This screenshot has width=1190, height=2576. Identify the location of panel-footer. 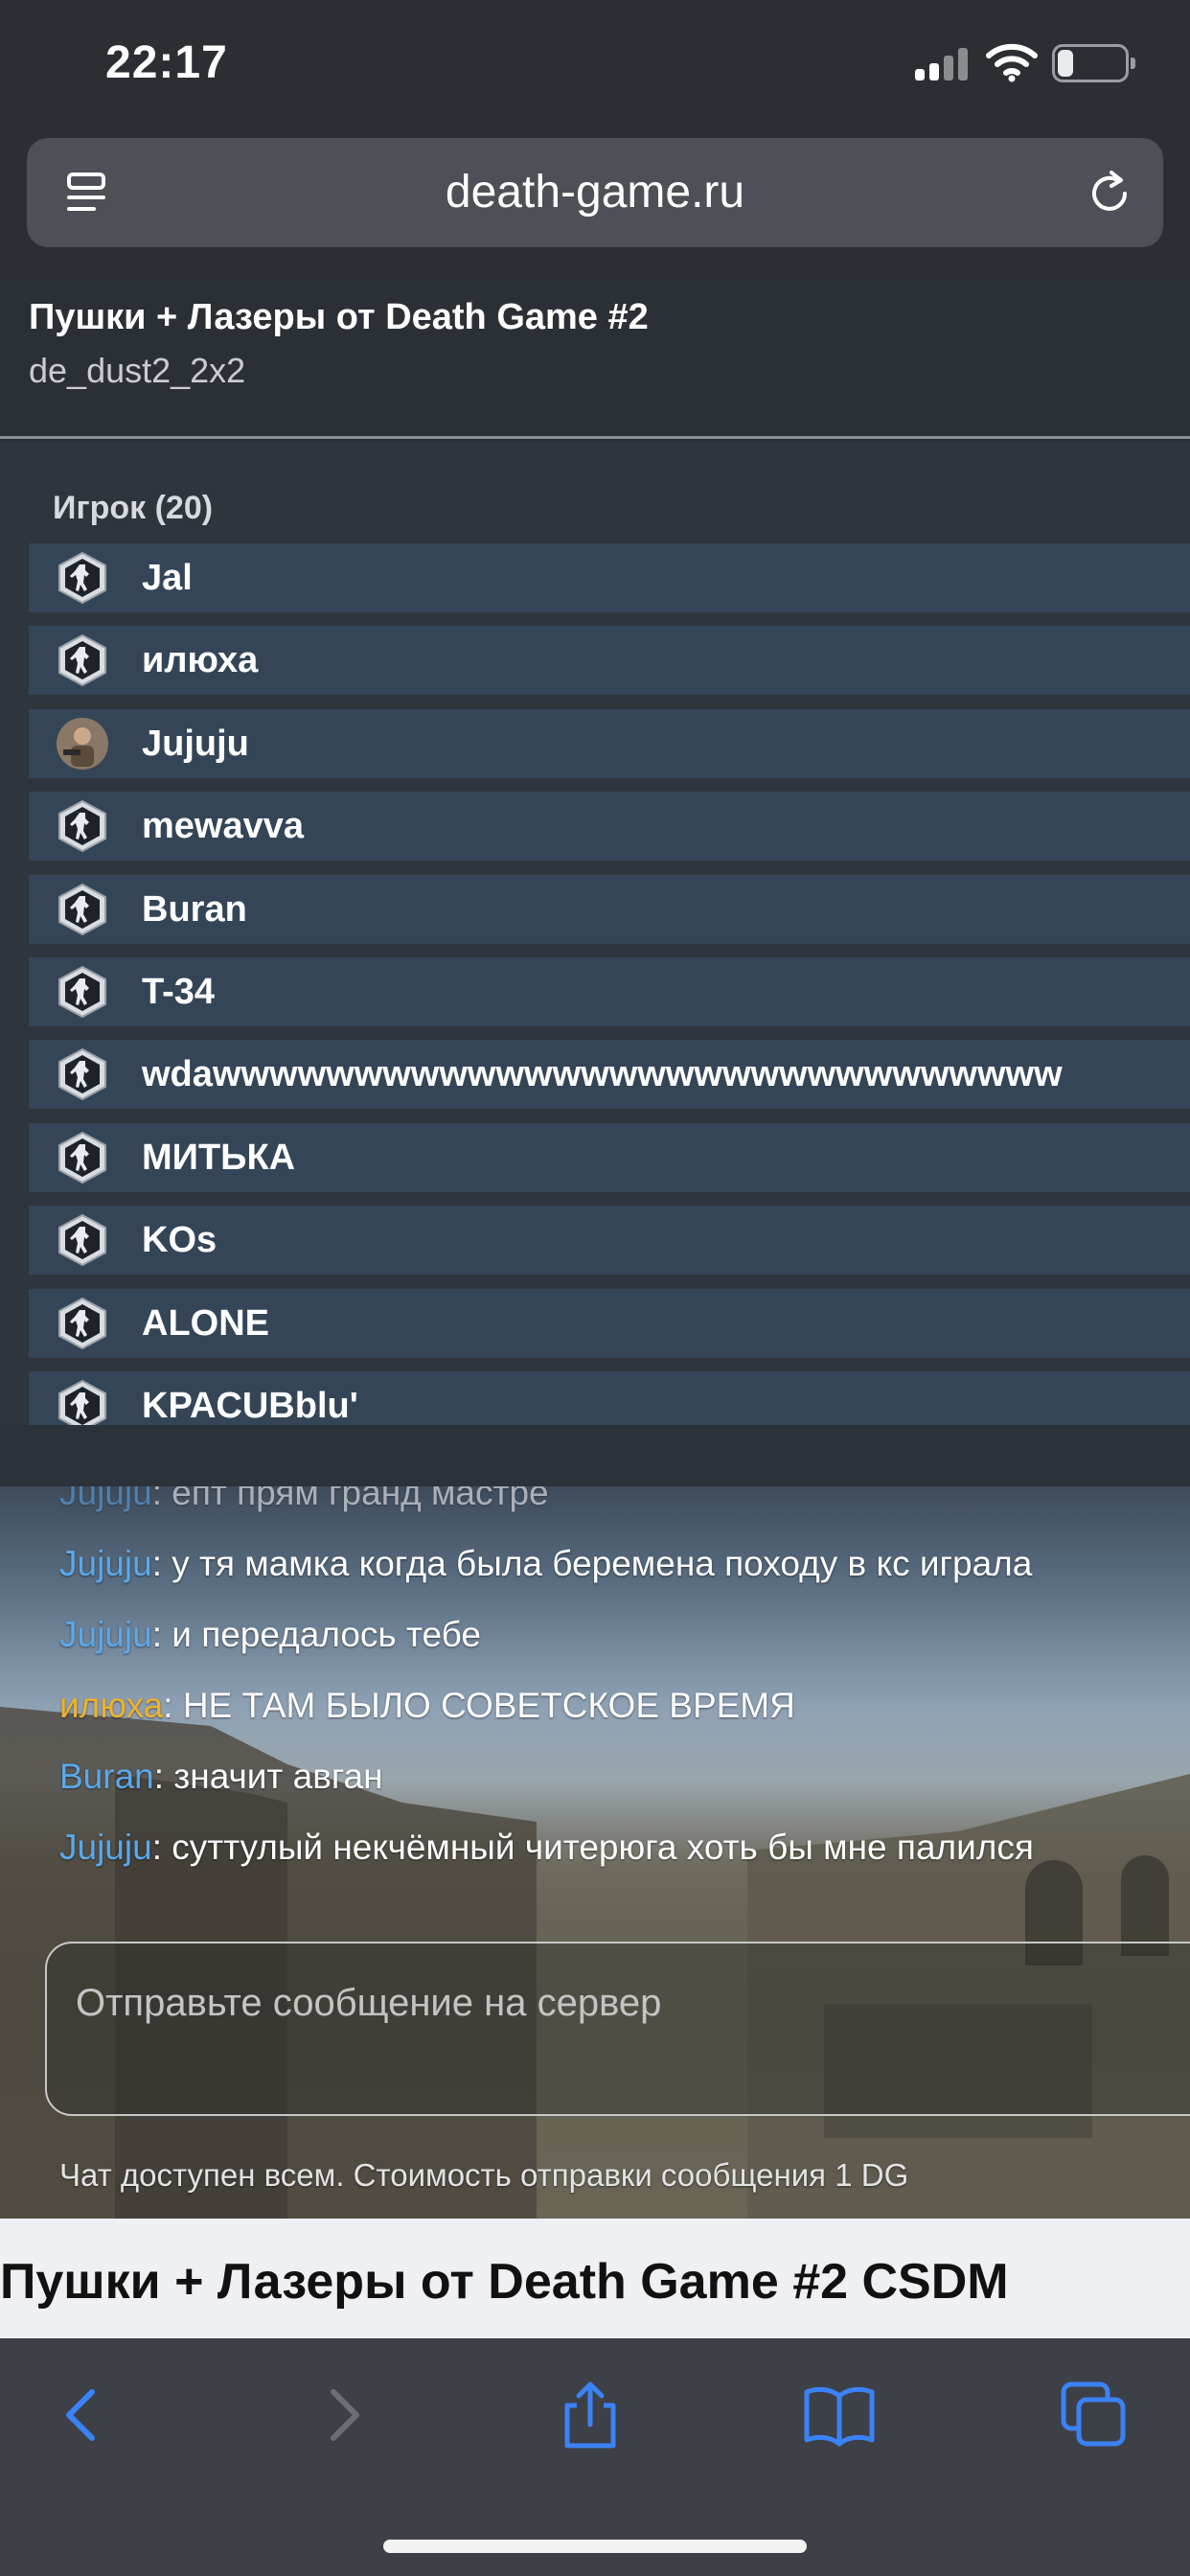
(595, 1456).